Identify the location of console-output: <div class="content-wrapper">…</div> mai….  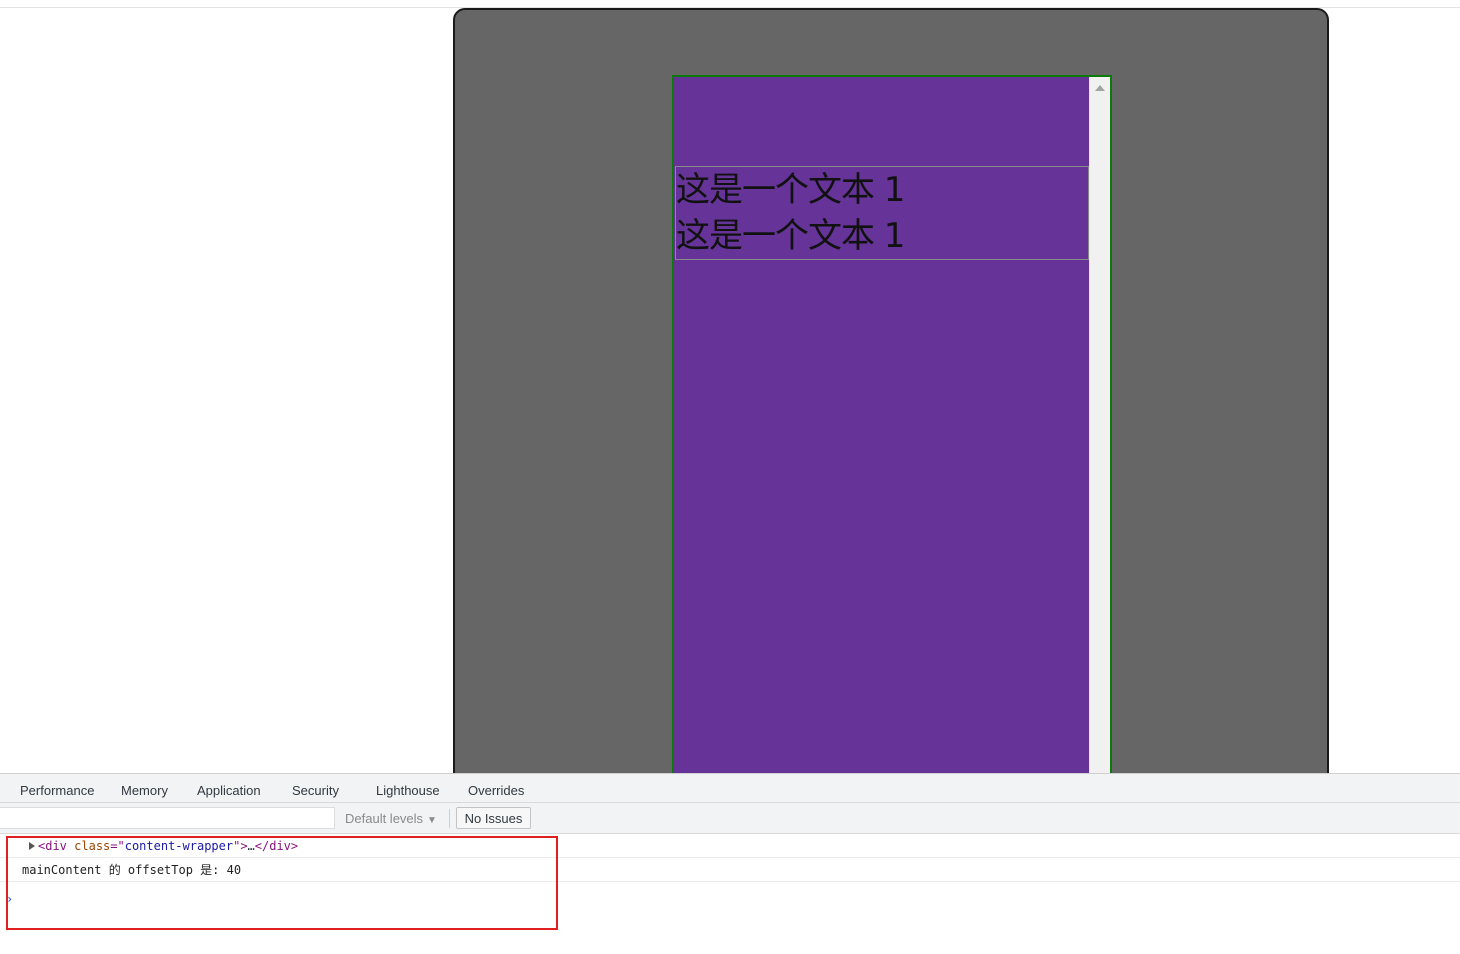
(730, 894).